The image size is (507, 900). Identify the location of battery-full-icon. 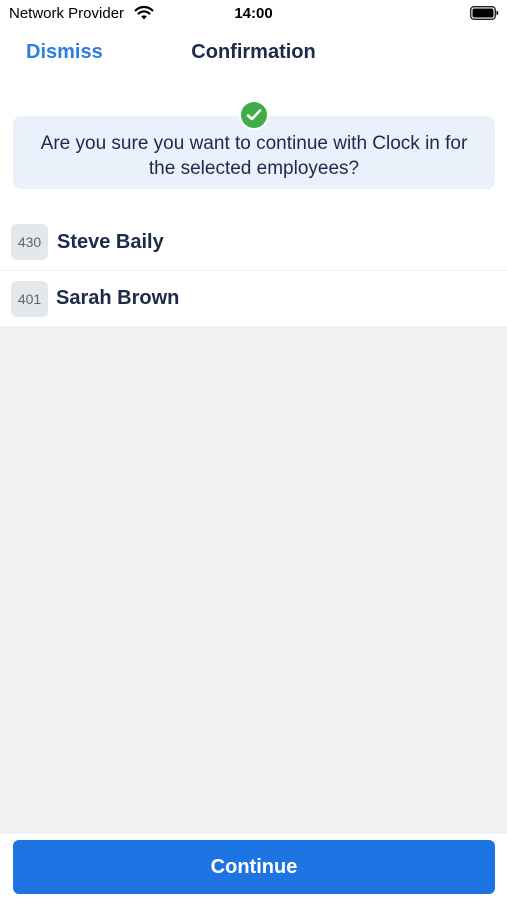
(484, 13).